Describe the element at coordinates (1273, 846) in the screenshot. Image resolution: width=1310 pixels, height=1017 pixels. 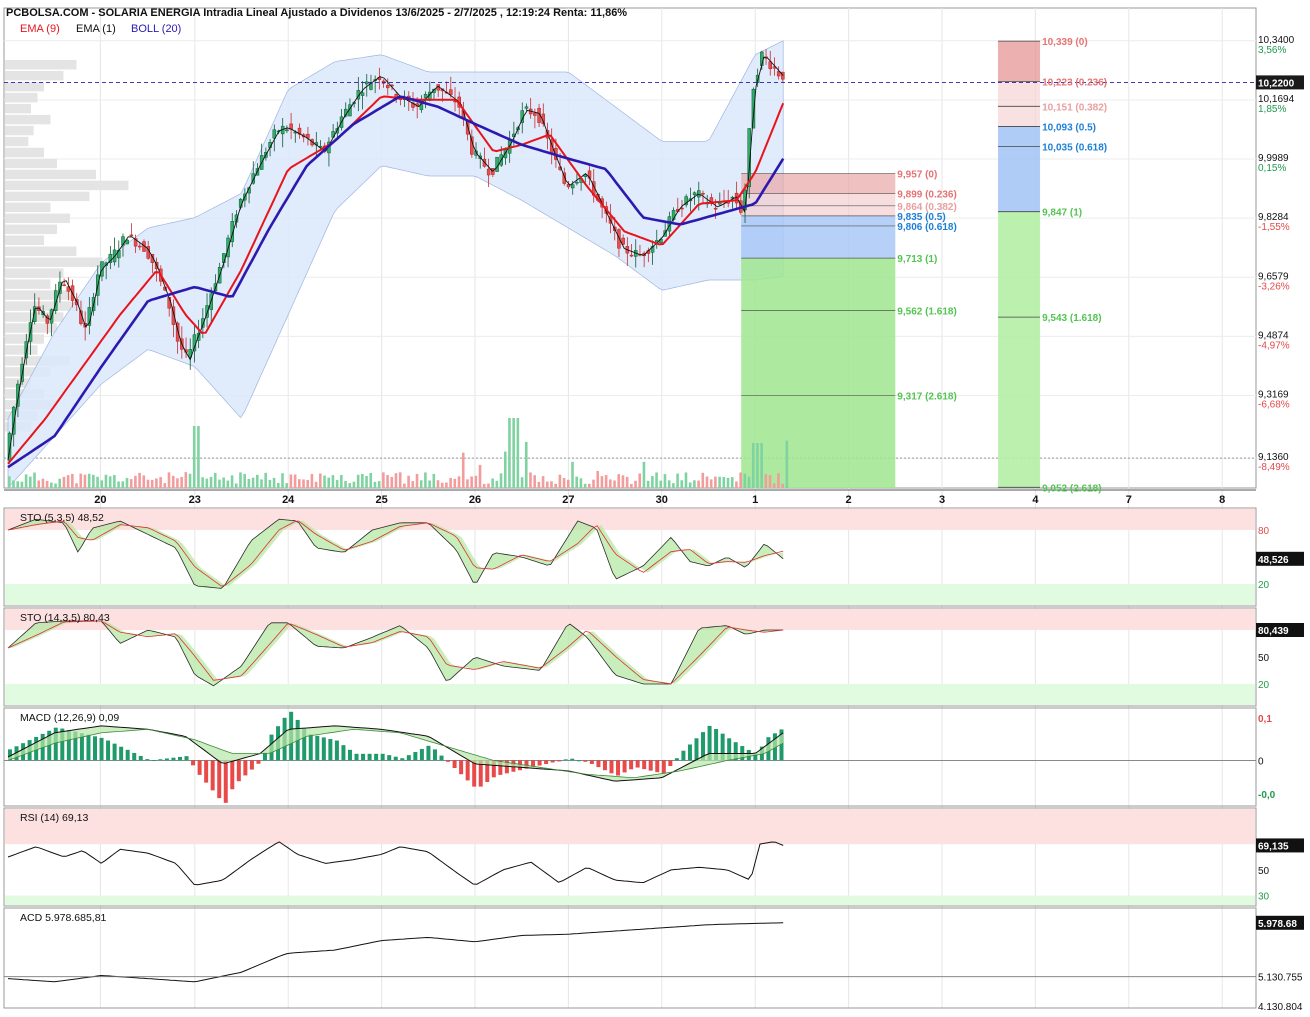
I see `current-value-label: 69,135` at that location.